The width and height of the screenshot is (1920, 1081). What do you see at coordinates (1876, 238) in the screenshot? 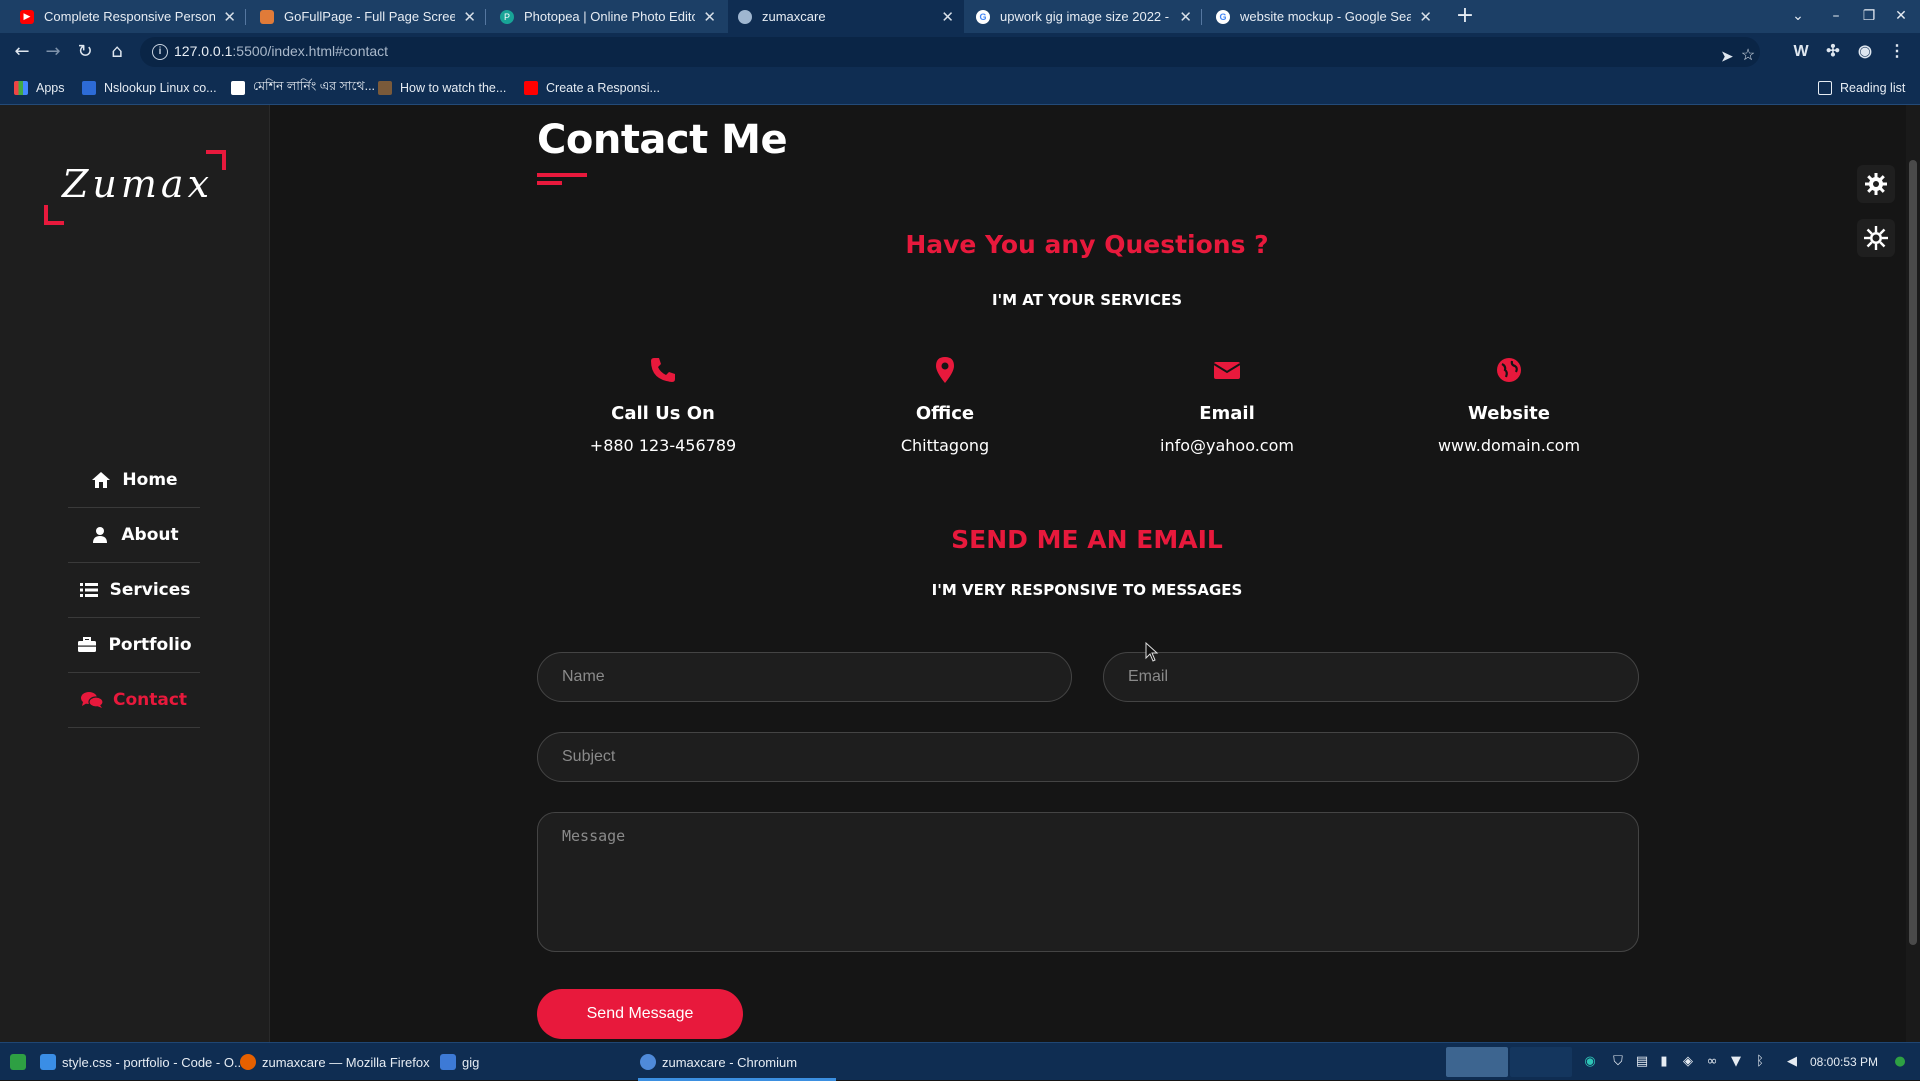
I see `theme-toggle-button` at bounding box center [1876, 238].